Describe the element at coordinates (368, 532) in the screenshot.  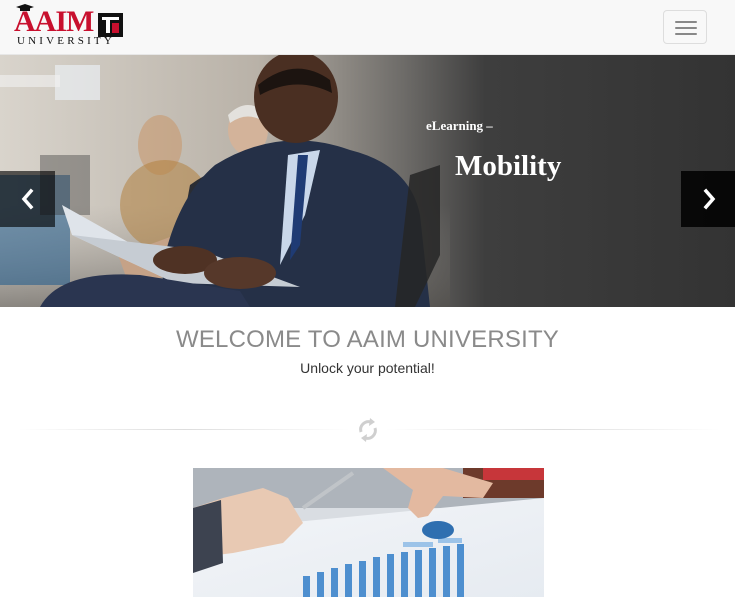
I see `business-analytics-image` at that location.